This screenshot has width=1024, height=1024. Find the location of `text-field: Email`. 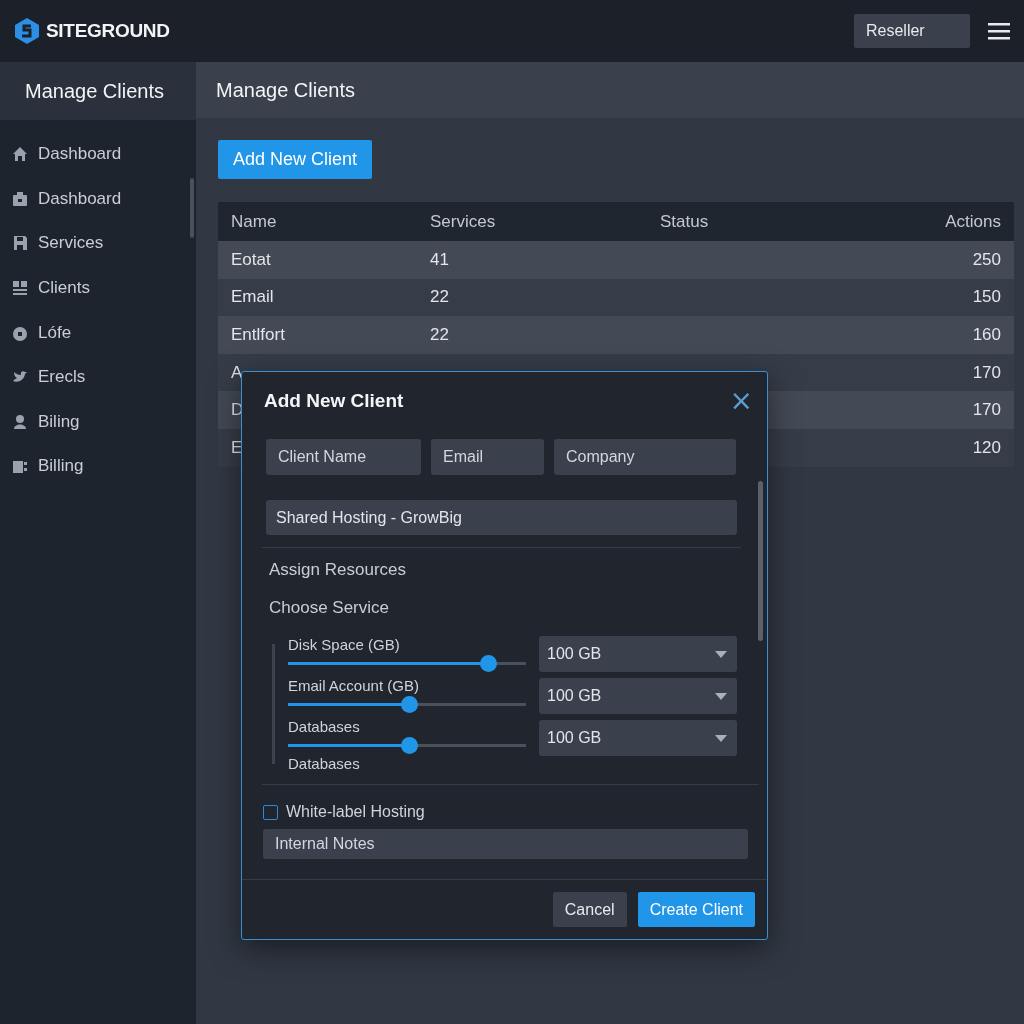

text-field: Email is located at coordinates (487, 457).